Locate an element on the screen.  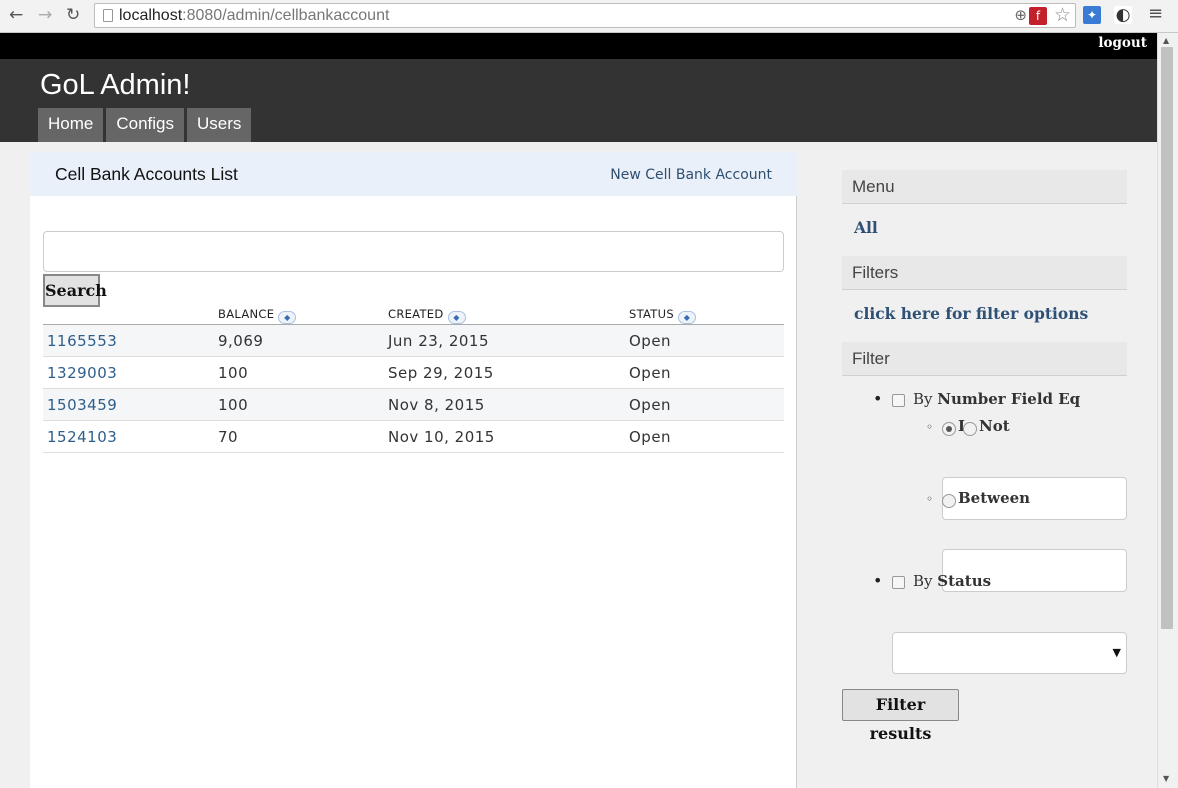
created-cell: Nov 8, 2015 is located at coordinates (436, 405).